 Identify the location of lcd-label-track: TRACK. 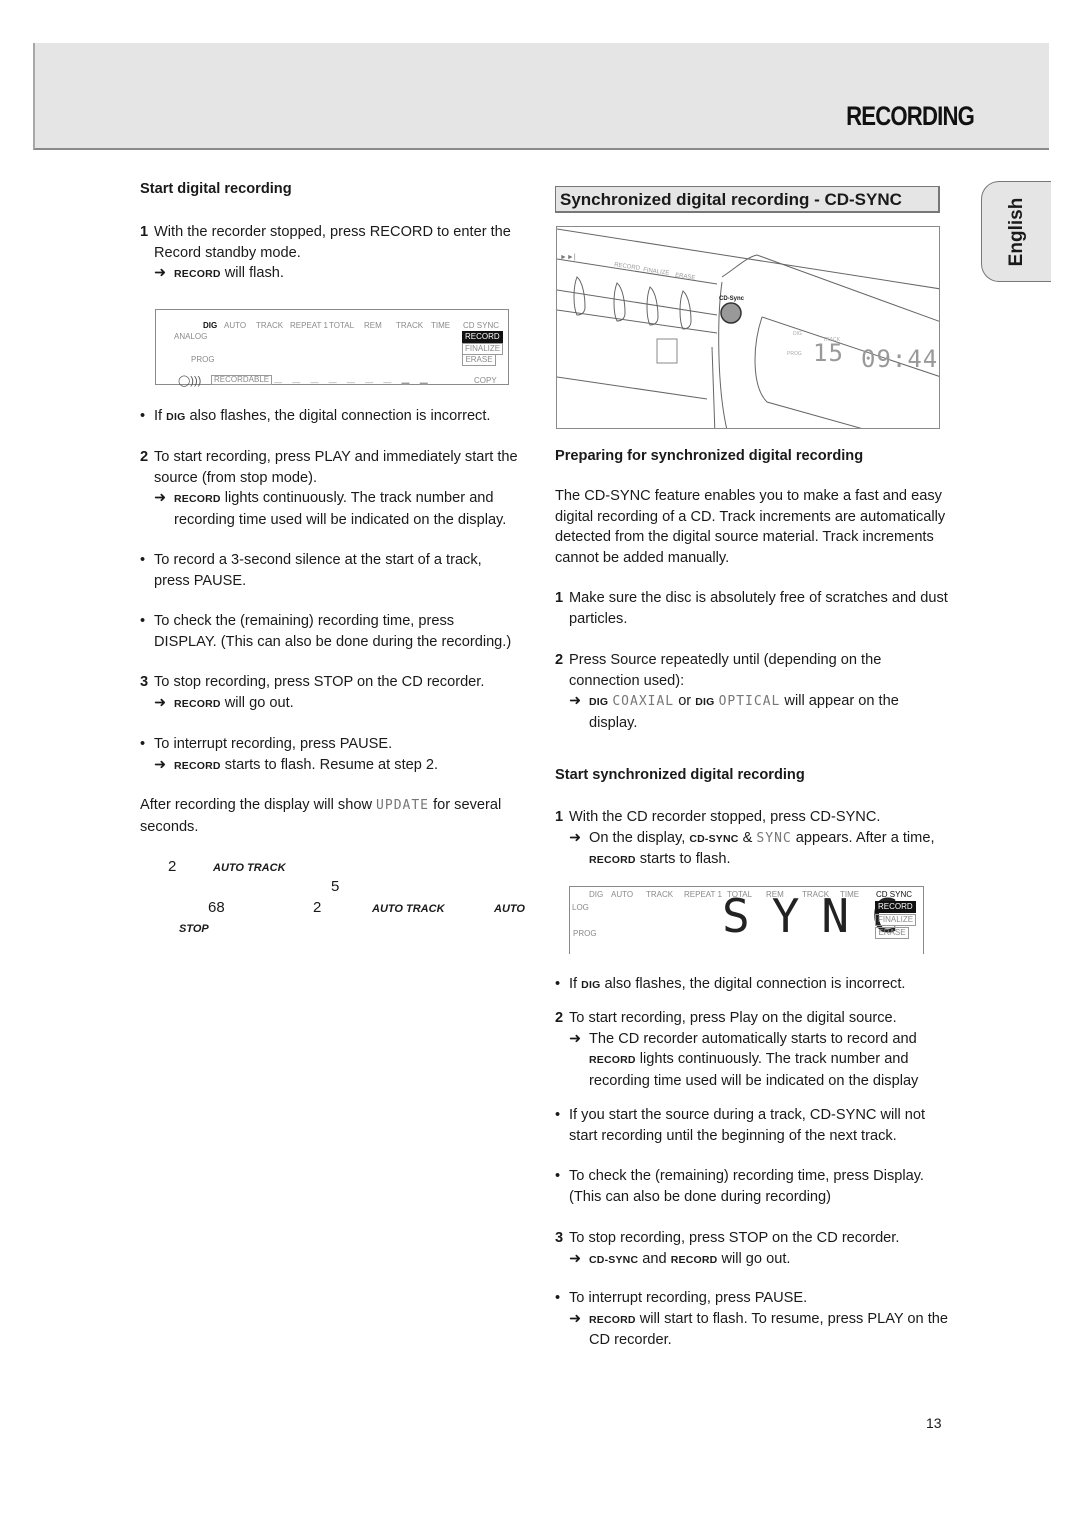
(270, 325).